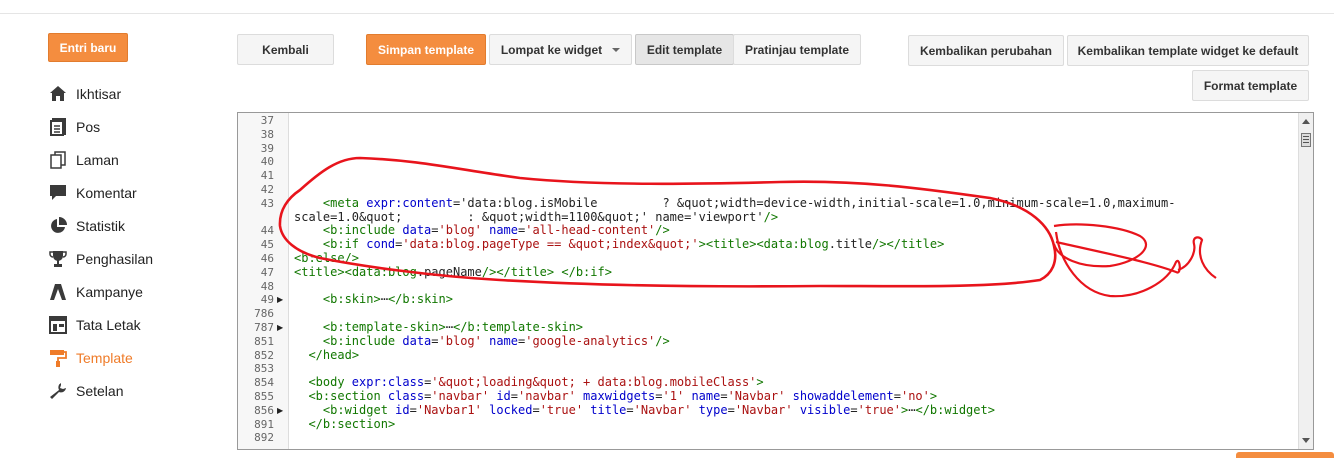 This screenshot has height=458, width=1334. I want to click on editor-scrollbar, so click(1305, 281).